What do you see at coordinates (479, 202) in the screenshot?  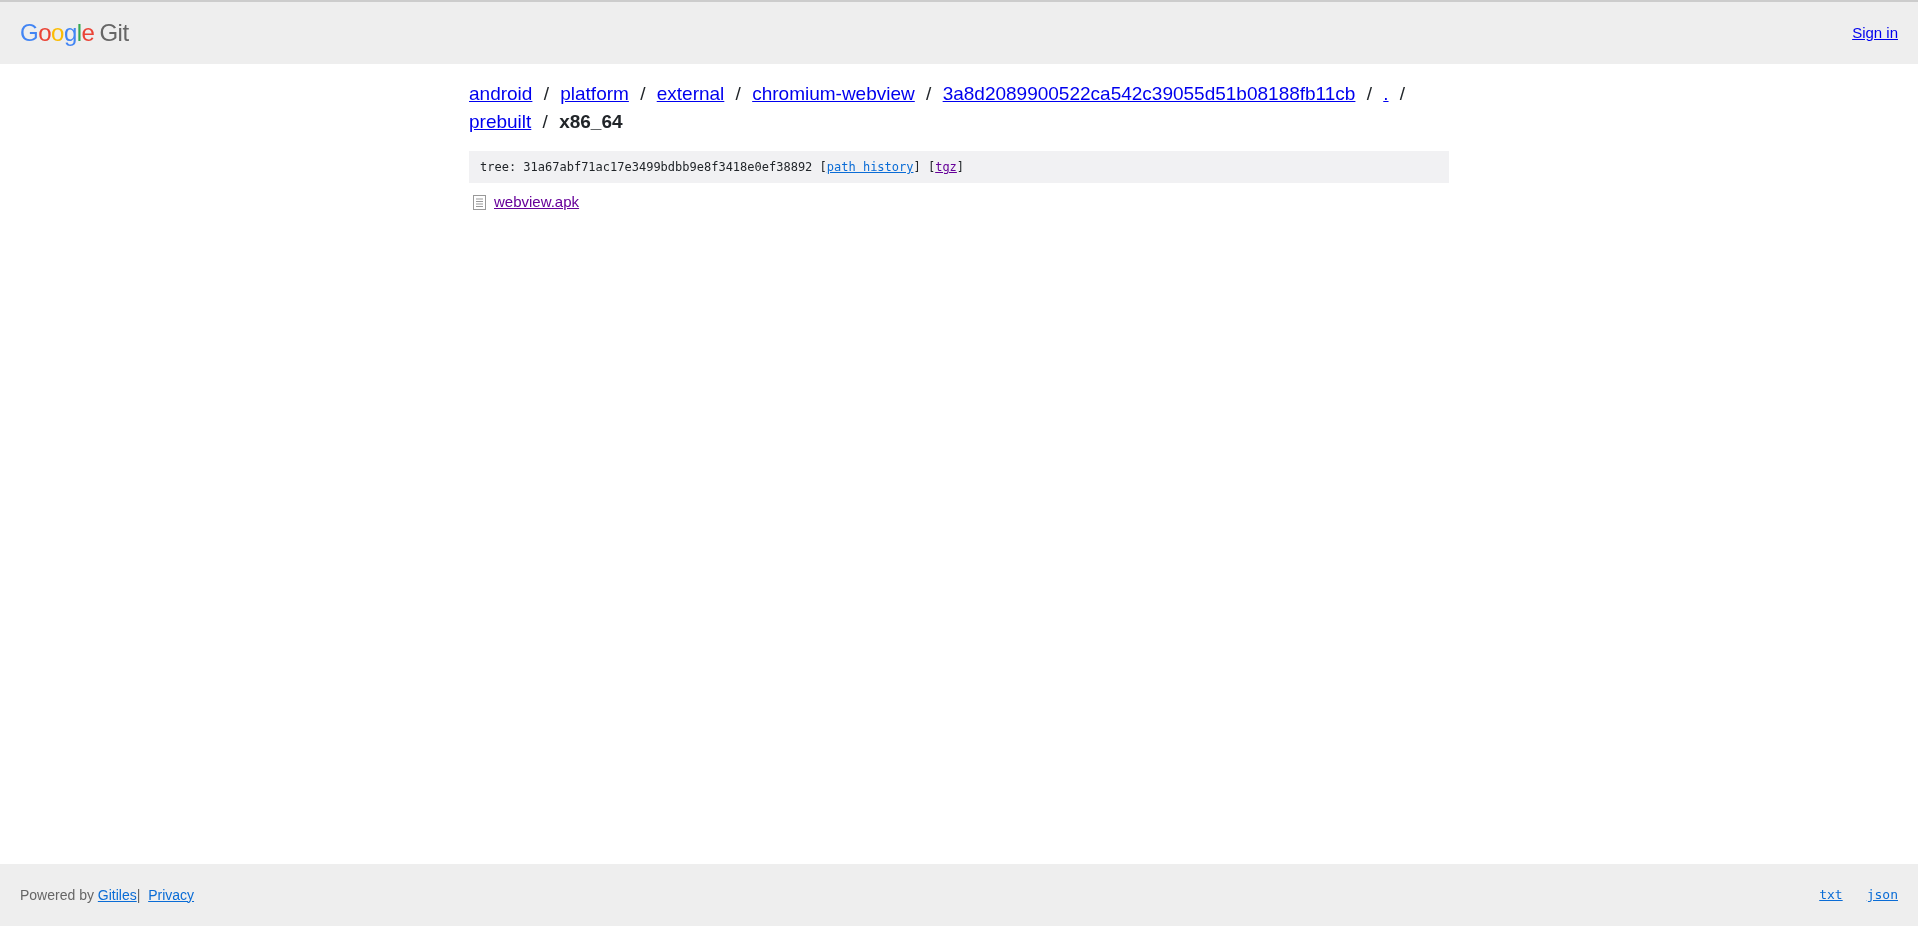 I see `file-icon` at bounding box center [479, 202].